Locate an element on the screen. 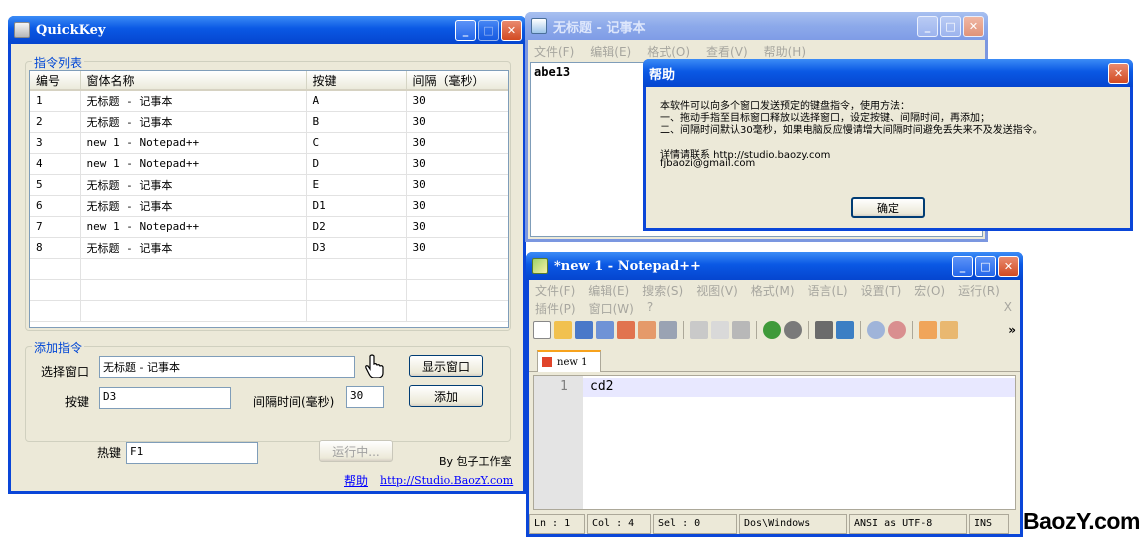  npp-menu-search: 搜索(S) is located at coordinates (662, 290).